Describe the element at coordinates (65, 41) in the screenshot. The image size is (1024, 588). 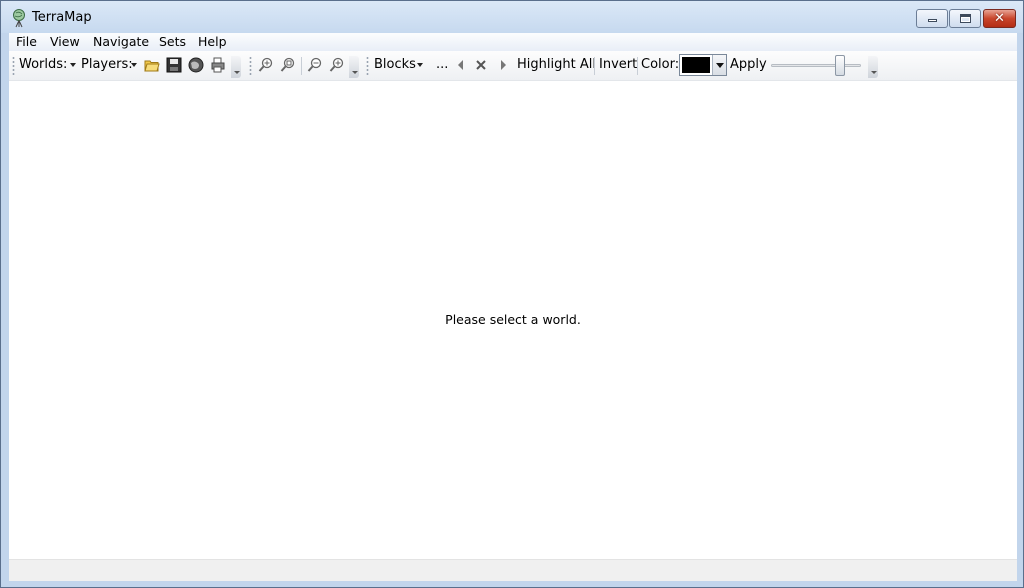
I see `menu-view: View` at that location.